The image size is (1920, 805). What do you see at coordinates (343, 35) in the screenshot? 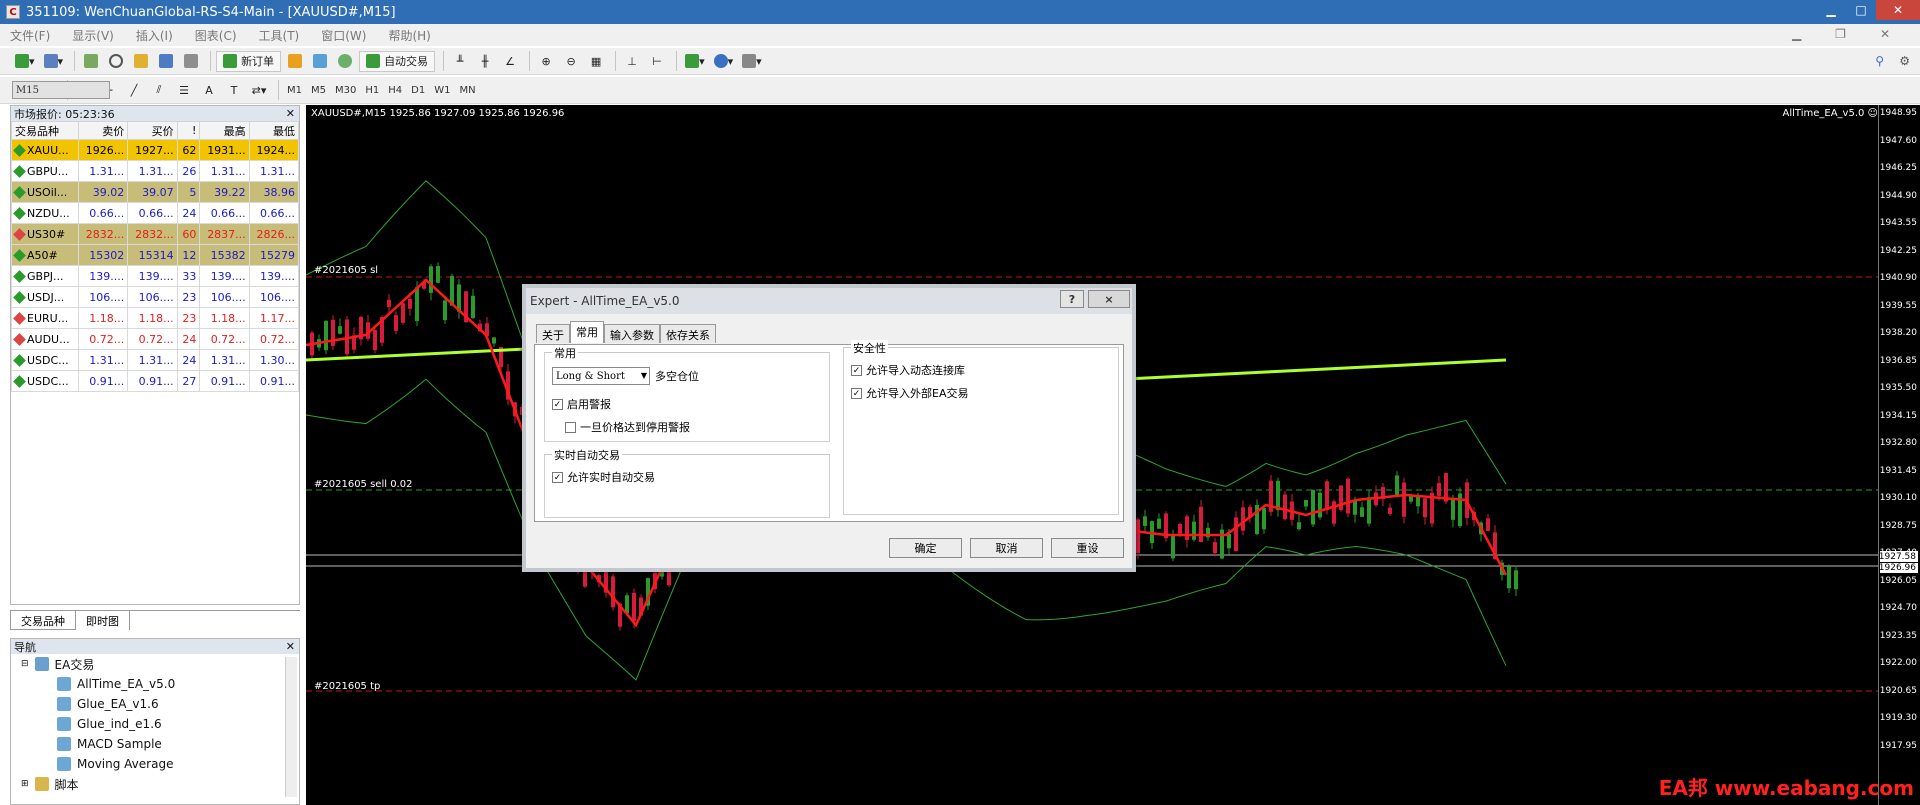
I see `menu-window: 窗口(W)` at bounding box center [343, 35].